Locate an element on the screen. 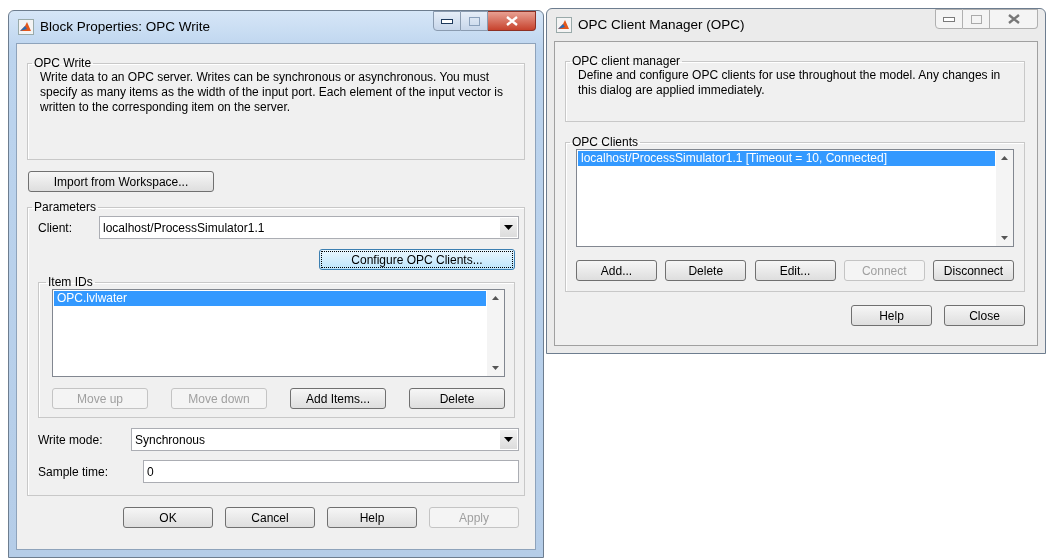  field-label: Client: is located at coordinates (55, 228).